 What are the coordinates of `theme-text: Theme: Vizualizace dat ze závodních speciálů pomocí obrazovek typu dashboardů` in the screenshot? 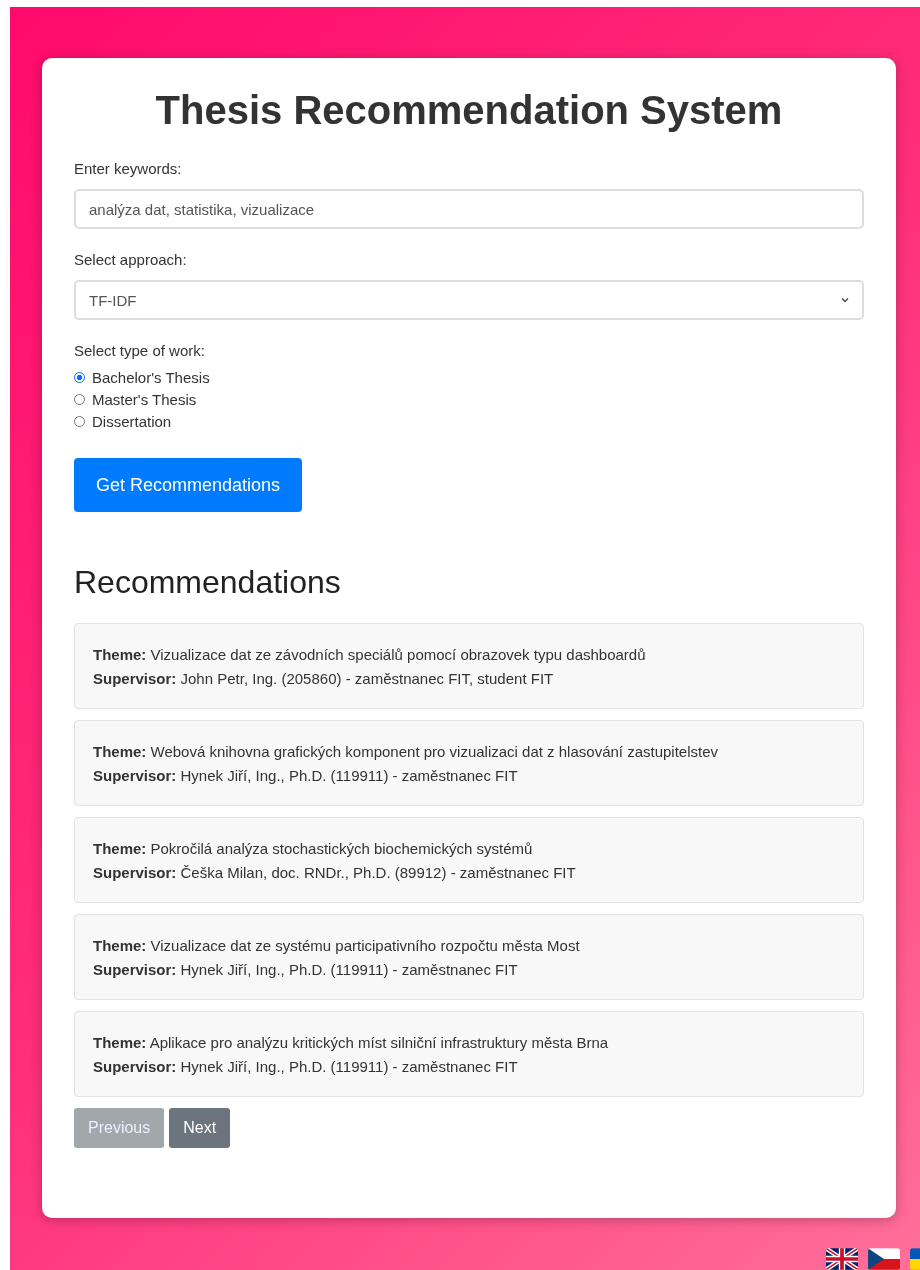 It's located at (370, 655).